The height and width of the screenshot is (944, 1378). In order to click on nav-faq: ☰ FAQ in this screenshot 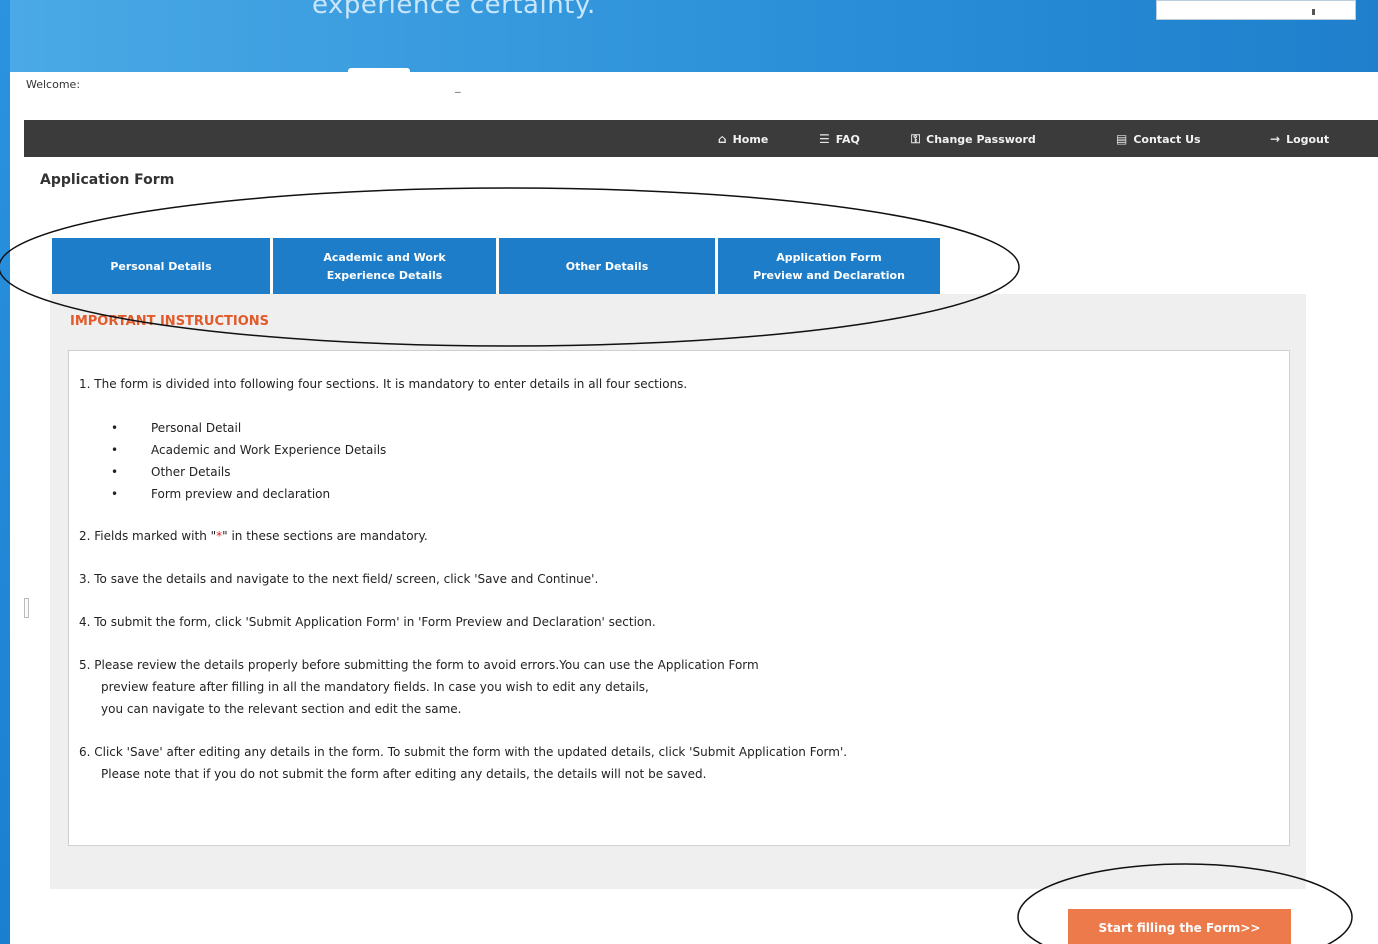, I will do `click(839, 139)`.